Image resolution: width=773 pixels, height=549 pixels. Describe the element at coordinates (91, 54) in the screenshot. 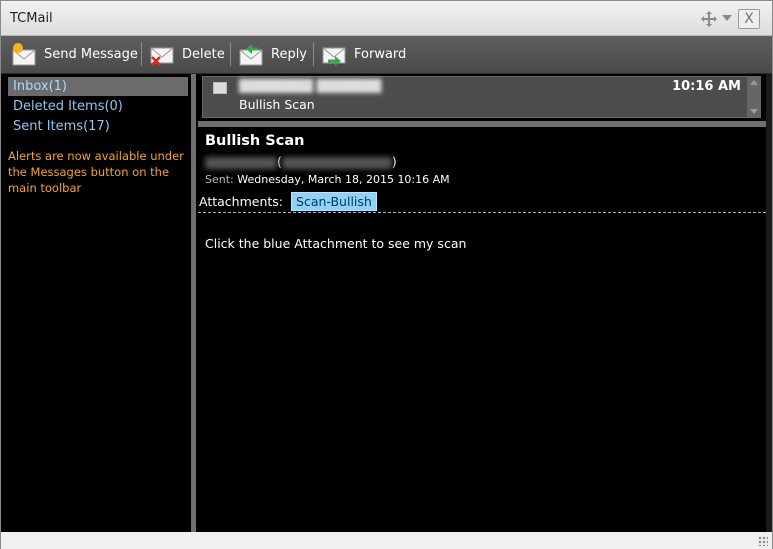

I see `send-message-label: Send Message` at that location.